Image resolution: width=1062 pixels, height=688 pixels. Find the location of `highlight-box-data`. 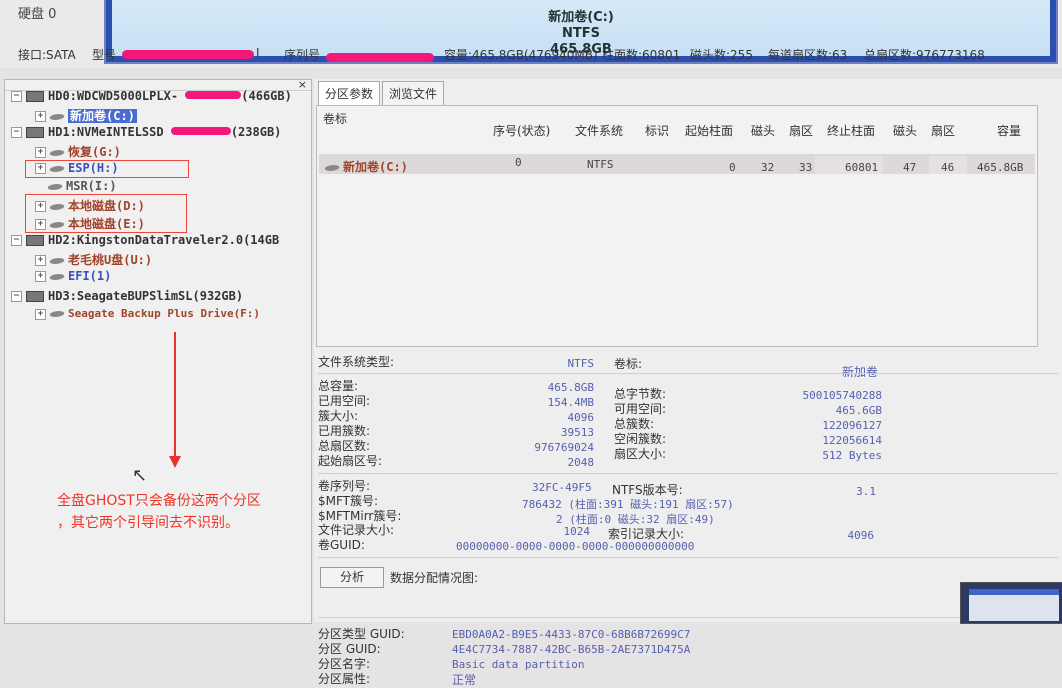

highlight-box-data is located at coordinates (106, 213).